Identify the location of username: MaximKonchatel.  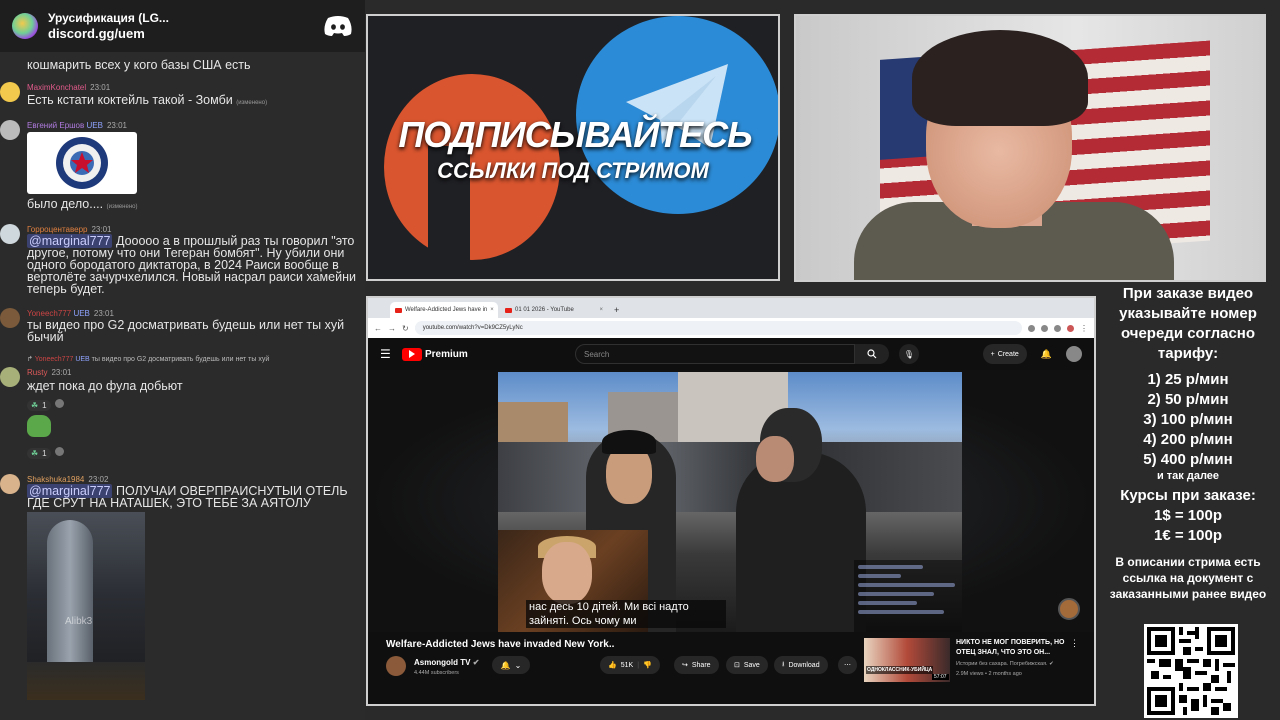
(56, 87).